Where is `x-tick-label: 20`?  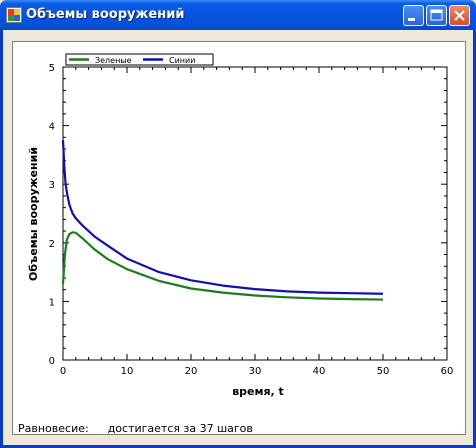
x-tick-label: 20 is located at coordinates (191, 371).